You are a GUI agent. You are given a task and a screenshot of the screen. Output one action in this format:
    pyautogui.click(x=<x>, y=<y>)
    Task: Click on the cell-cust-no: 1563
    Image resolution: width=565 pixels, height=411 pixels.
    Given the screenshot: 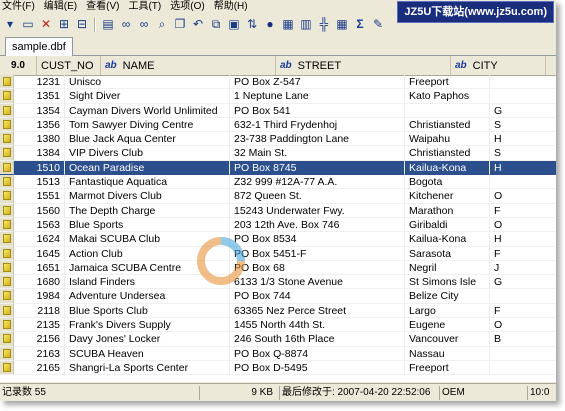 What is the action you would take?
    pyautogui.click(x=39, y=225)
    